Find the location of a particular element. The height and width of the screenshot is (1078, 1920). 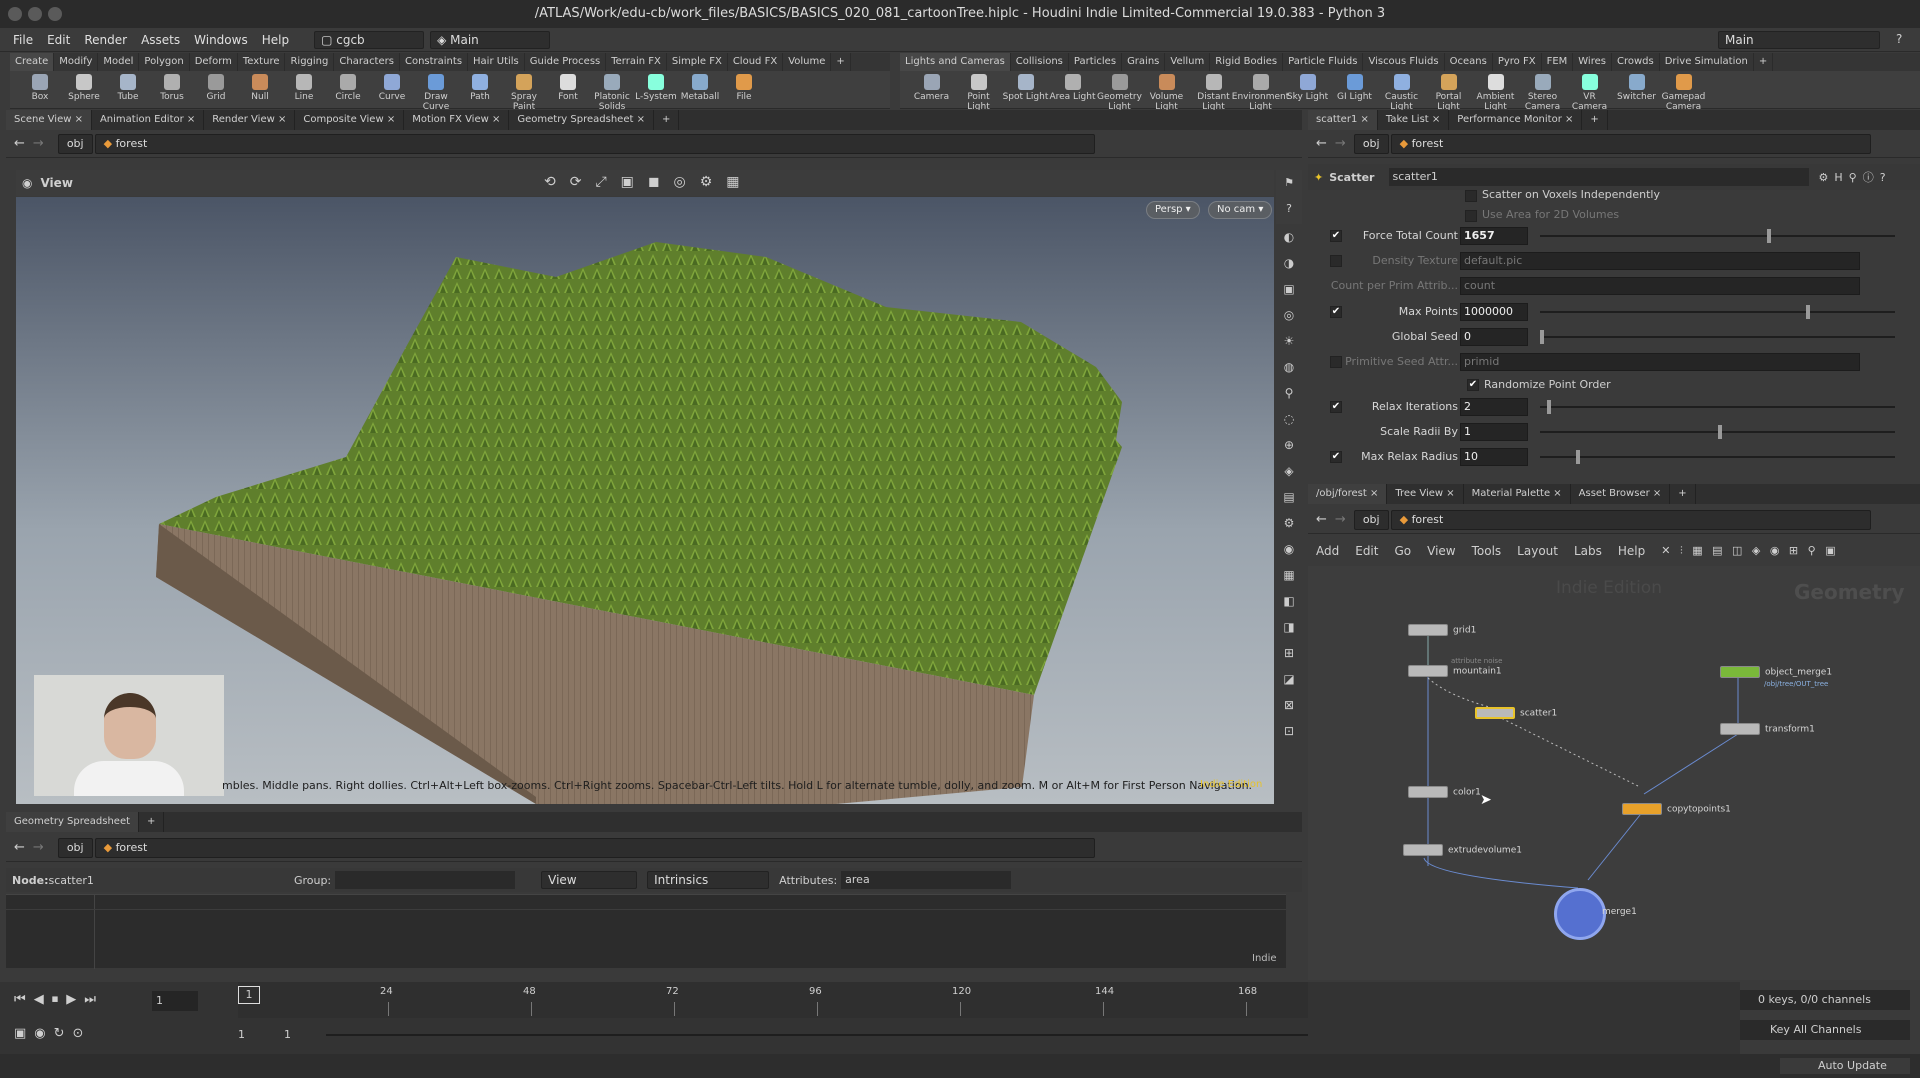

tool-circle: Circle is located at coordinates (348, 88).